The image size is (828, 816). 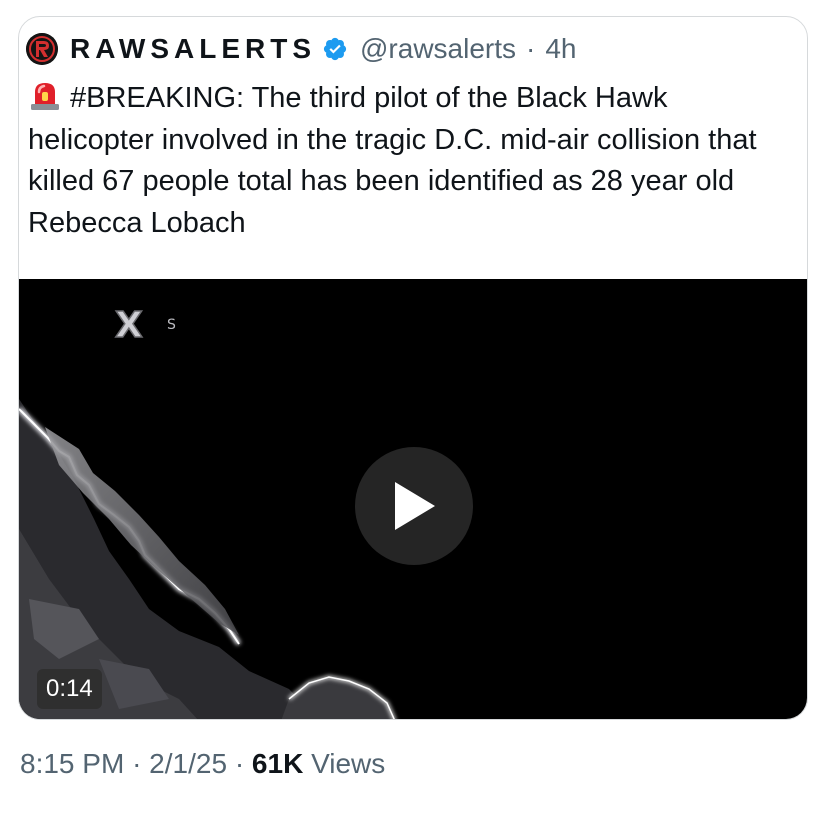 I want to click on police-car-light-icon, so click(x=45, y=96).